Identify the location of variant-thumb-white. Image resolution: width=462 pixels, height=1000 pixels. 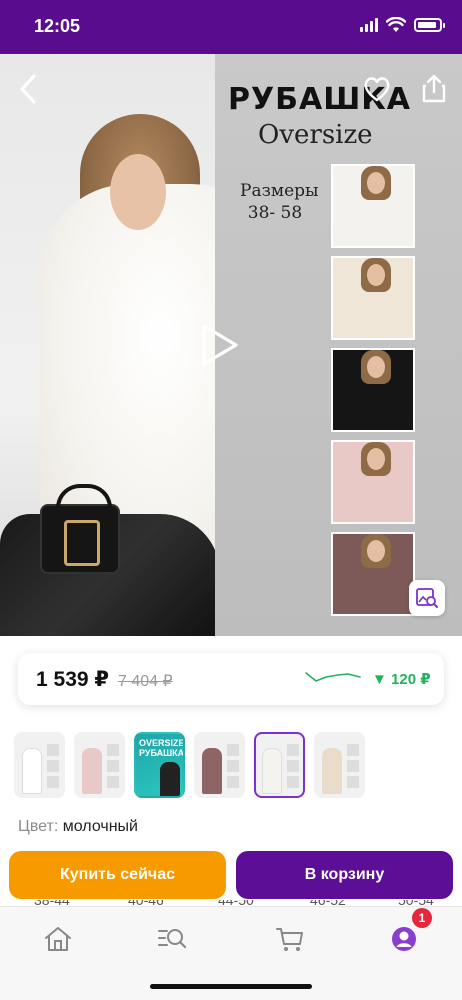
(373, 206).